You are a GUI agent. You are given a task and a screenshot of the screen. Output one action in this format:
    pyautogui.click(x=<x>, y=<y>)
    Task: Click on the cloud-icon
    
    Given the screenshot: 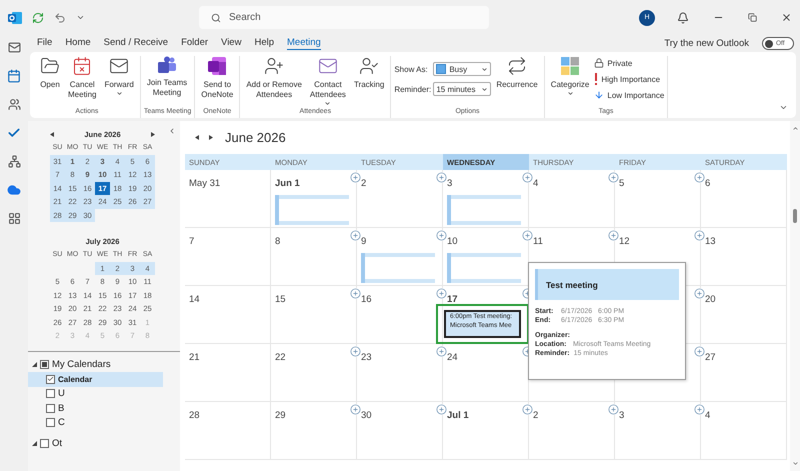 What is the action you would take?
    pyautogui.click(x=14, y=190)
    